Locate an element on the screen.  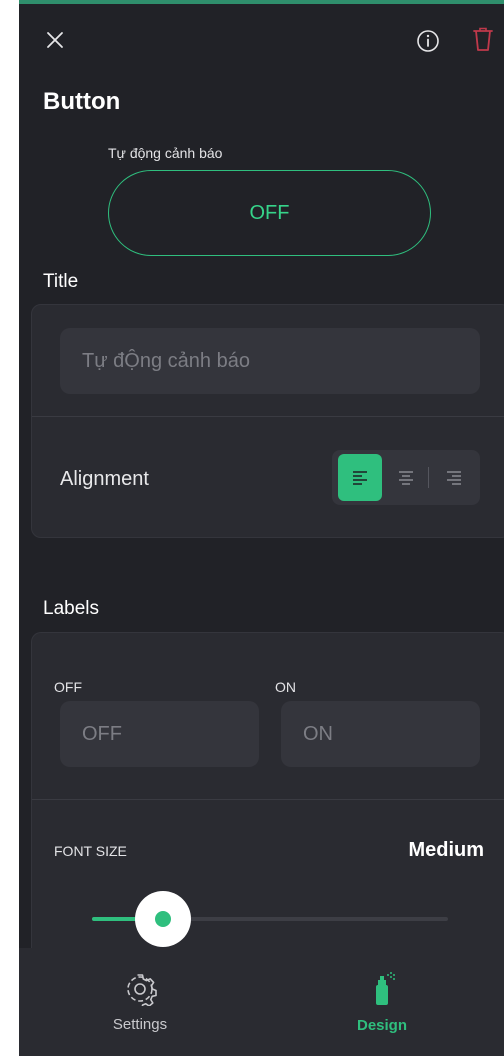
preview-label: Tự động cảnh báo is located at coordinates (165, 153).